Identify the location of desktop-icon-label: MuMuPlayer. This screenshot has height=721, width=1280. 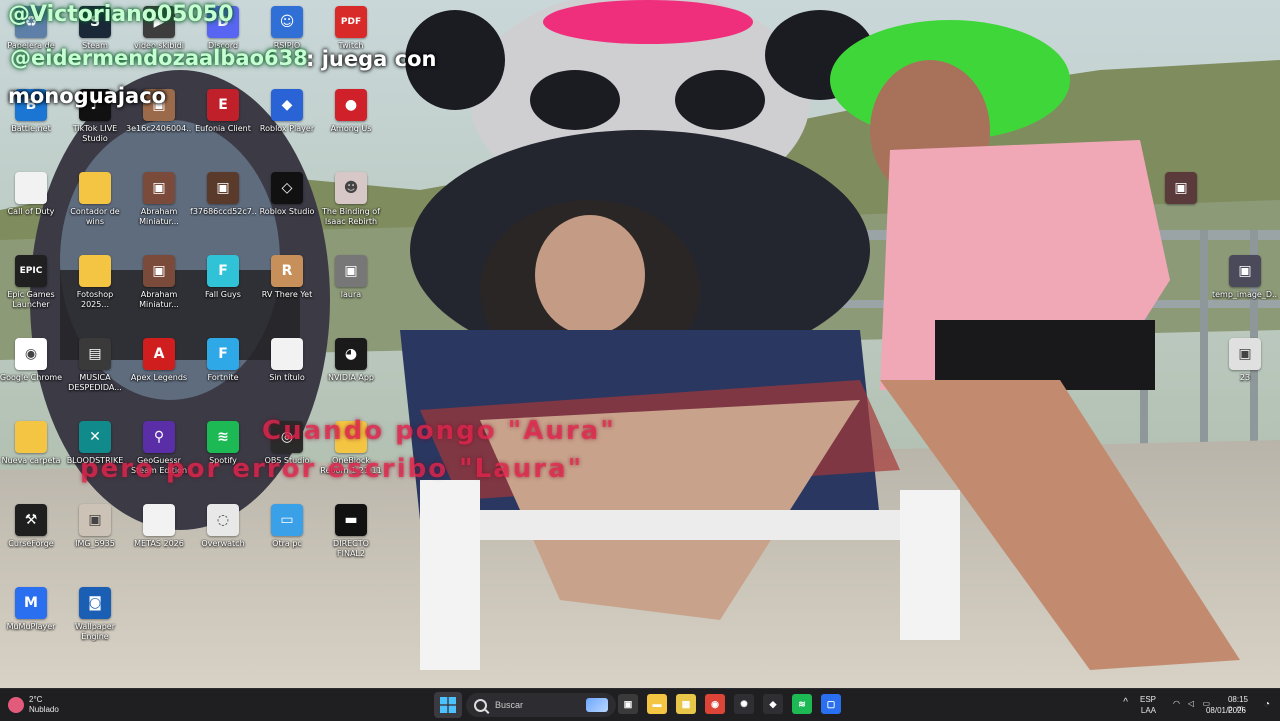
(31, 626).